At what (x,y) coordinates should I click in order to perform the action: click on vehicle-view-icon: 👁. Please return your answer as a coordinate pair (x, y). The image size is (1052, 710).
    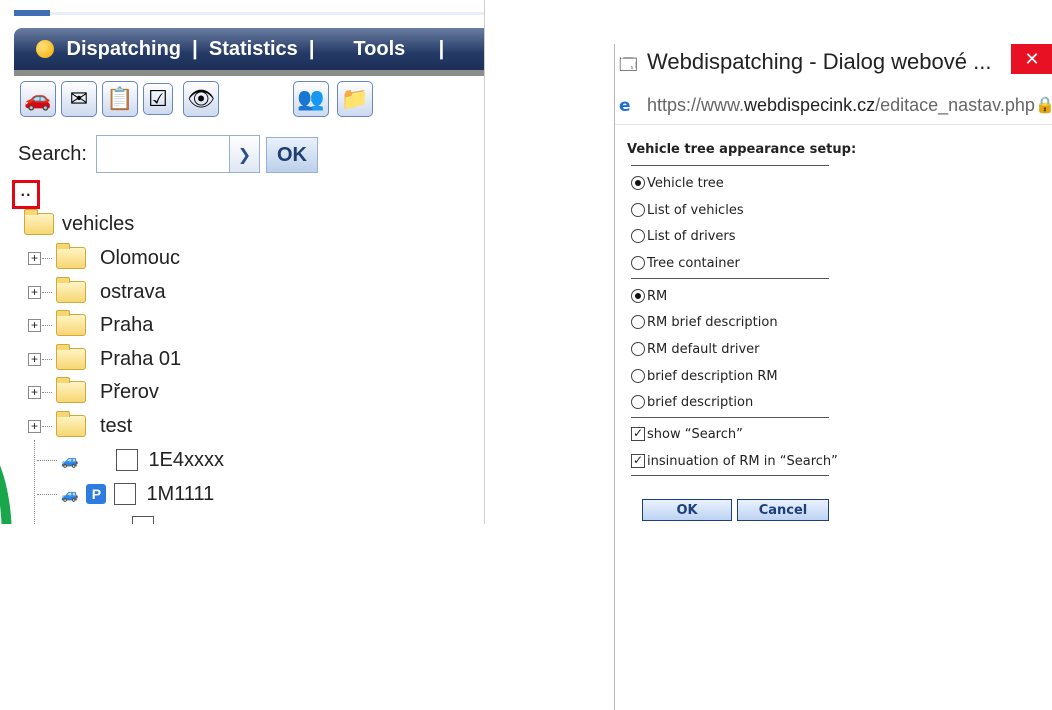
    Looking at the image, I should click on (201, 99).